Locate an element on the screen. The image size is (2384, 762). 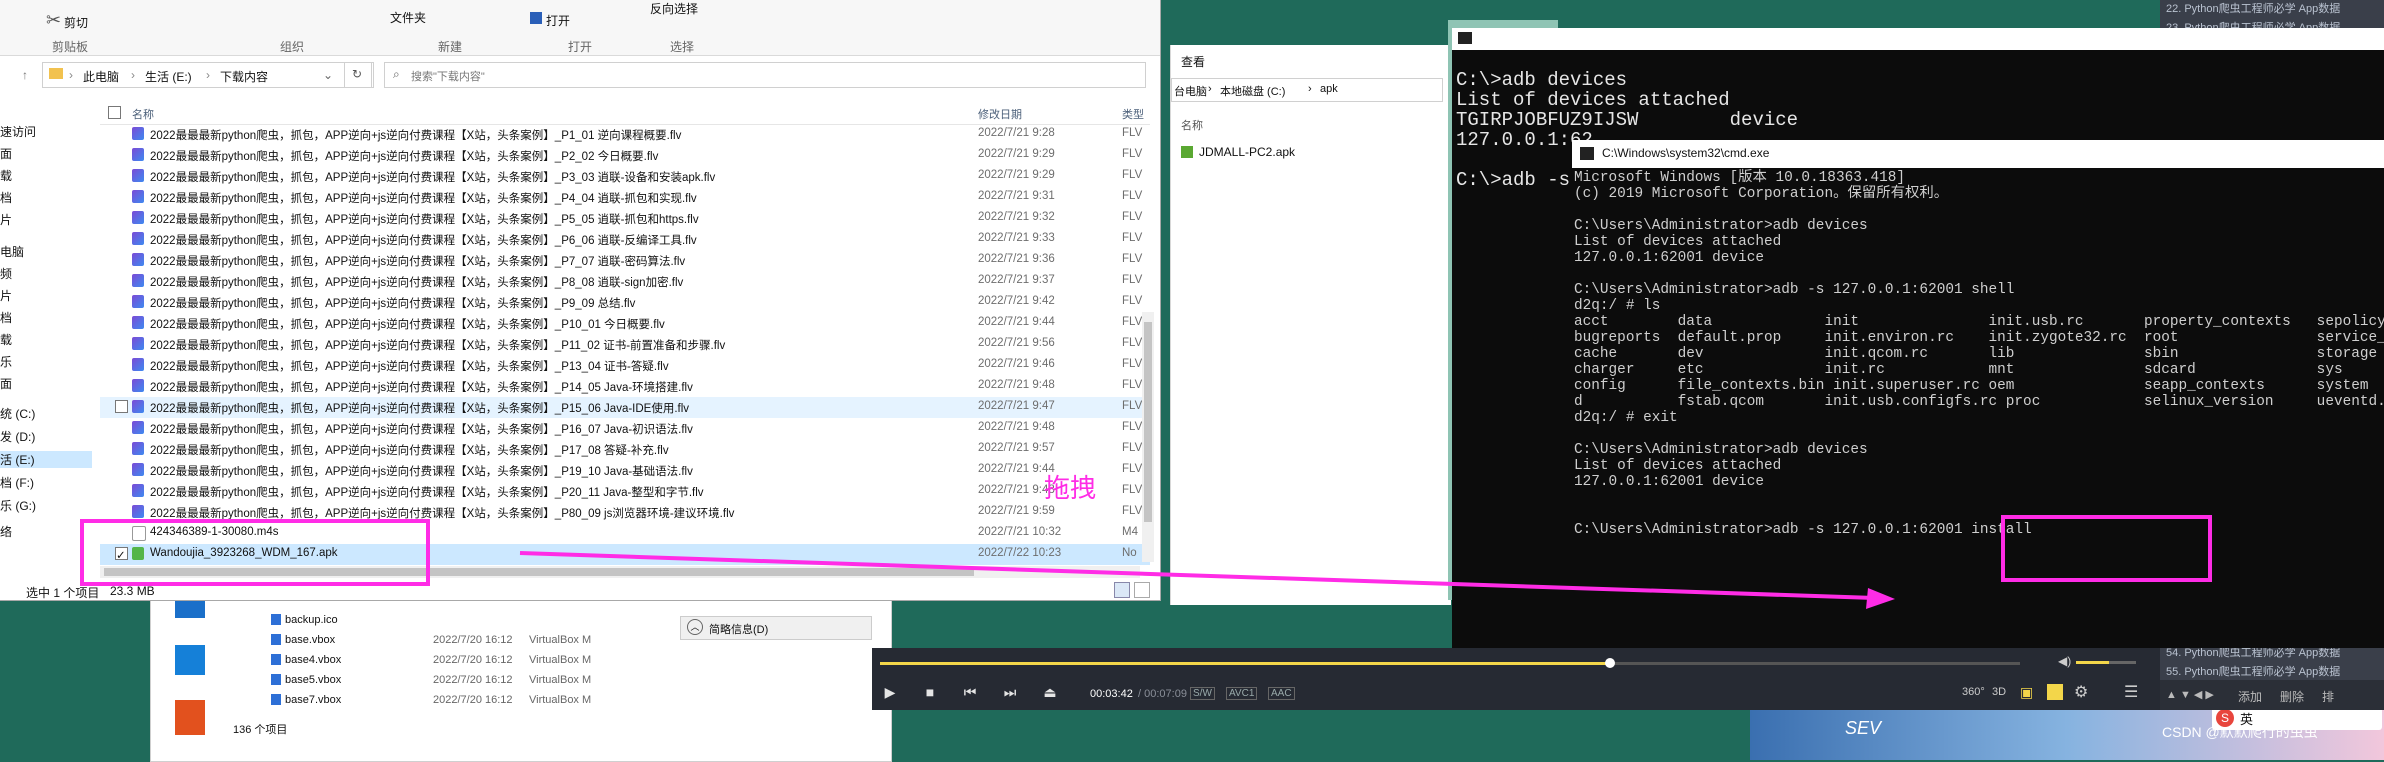
drag-arrow is located at coordinates (1207, 580).